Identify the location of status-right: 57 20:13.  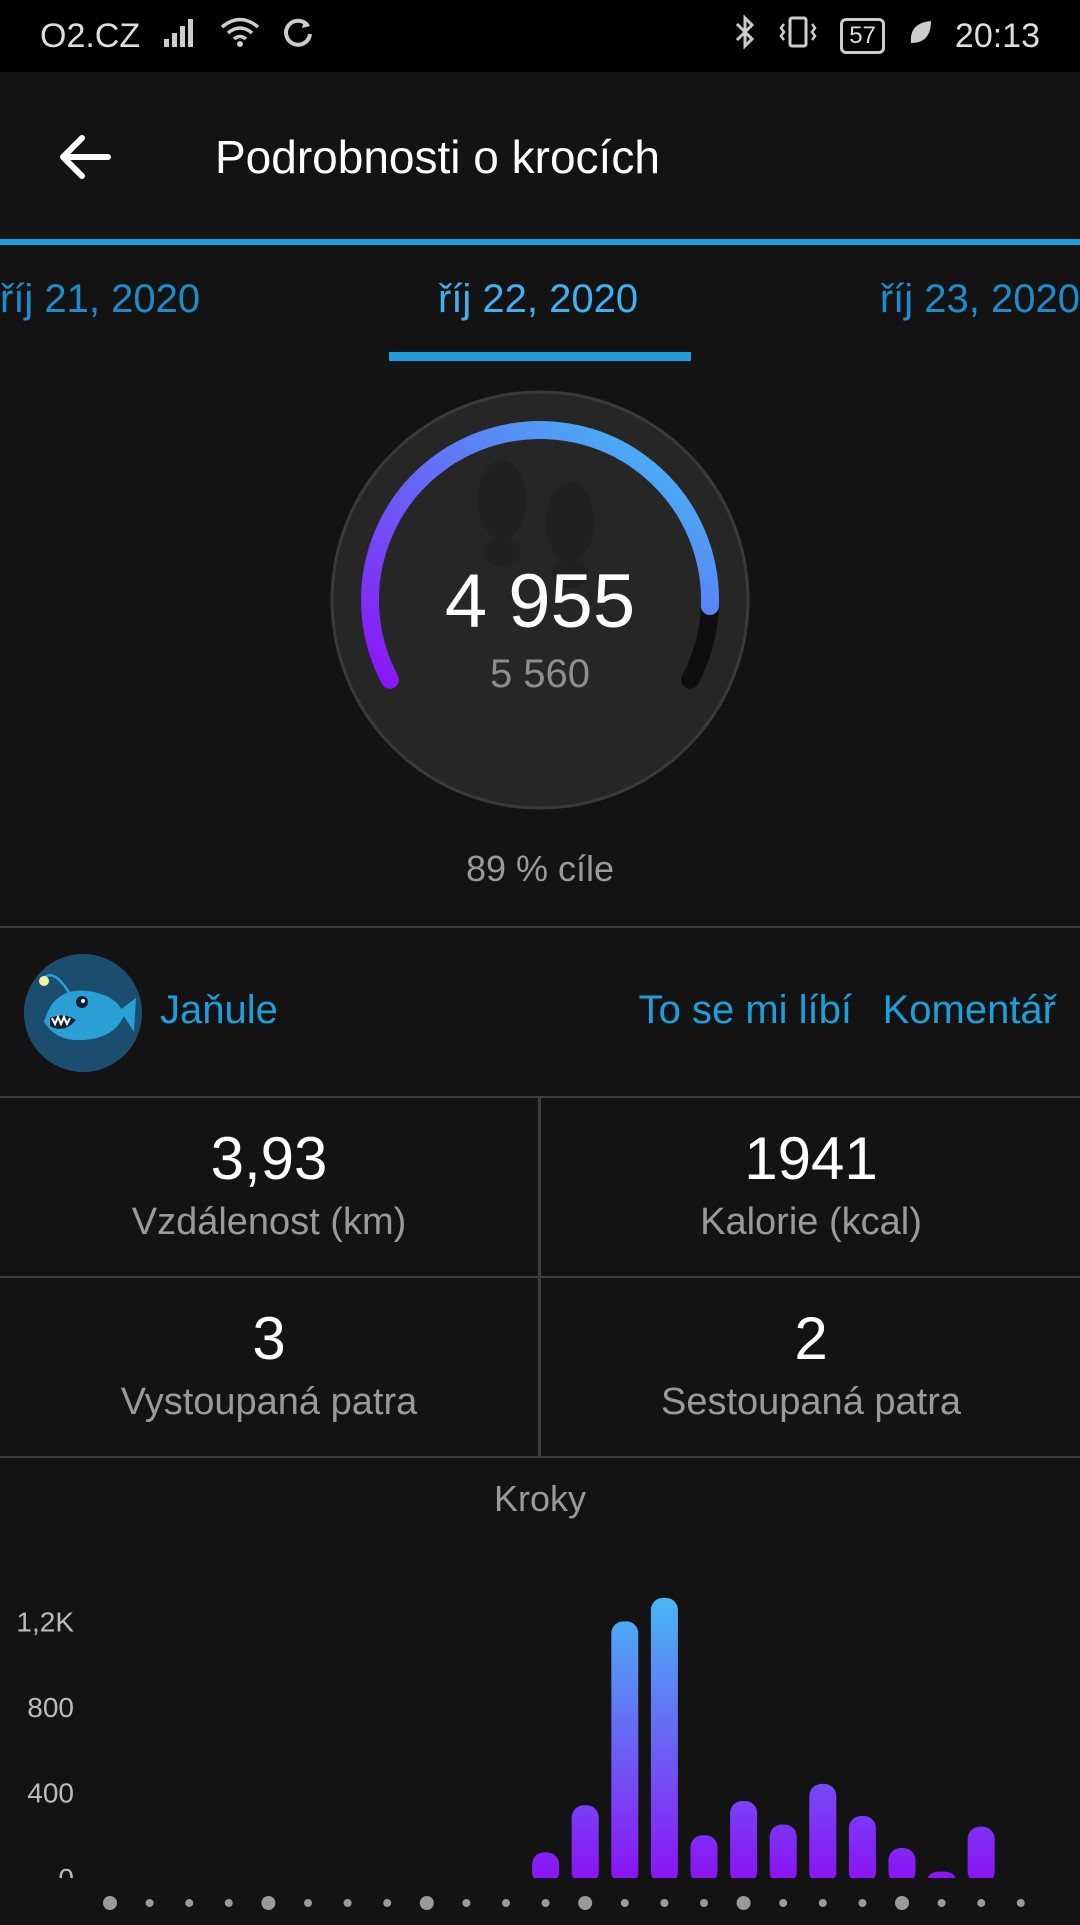
(887, 35).